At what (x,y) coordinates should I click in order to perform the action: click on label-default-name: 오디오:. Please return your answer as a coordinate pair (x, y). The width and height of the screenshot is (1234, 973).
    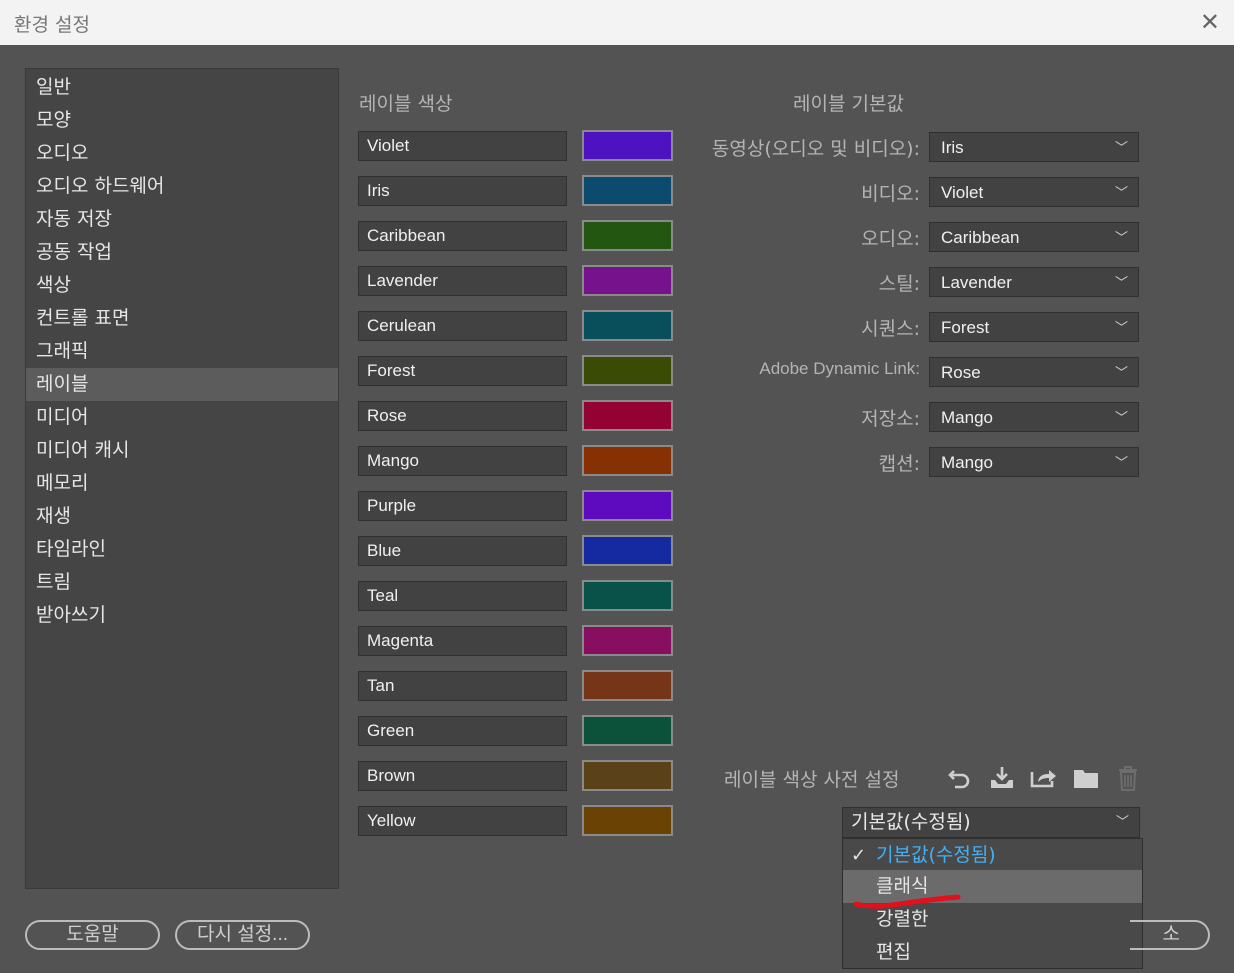
    Looking at the image, I should click on (890, 239).